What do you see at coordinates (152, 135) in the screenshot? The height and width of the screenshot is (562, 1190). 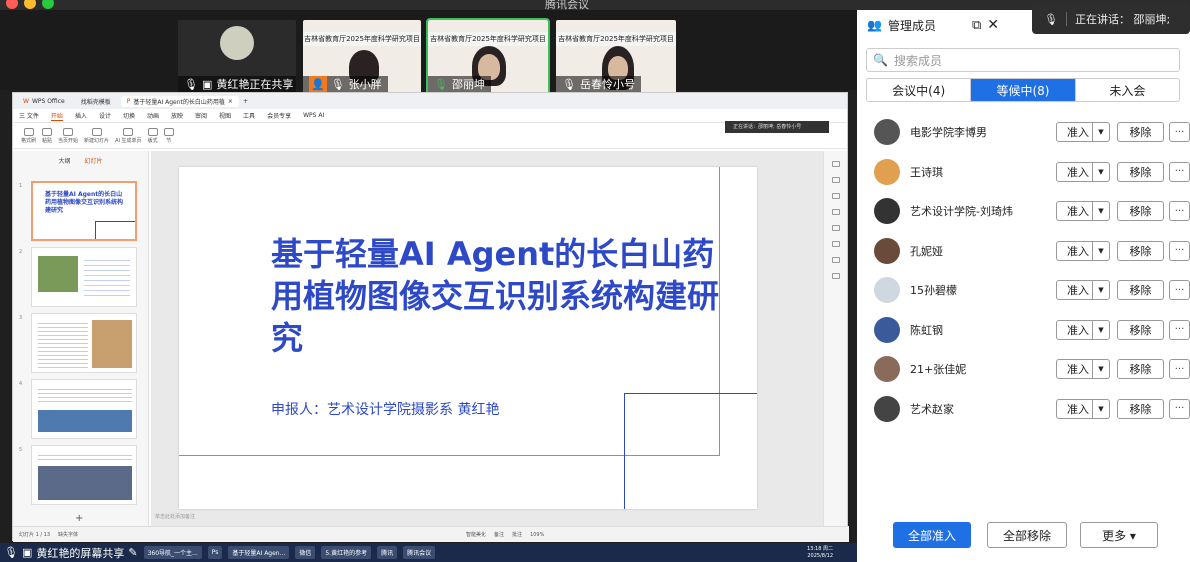 I see `ribbon-button: 版式` at bounding box center [152, 135].